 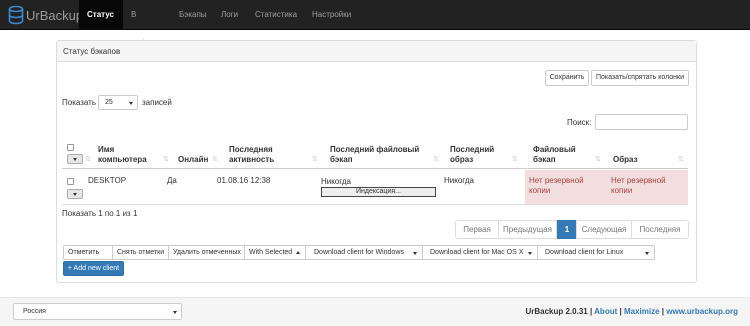 What do you see at coordinates (146, 24) in the screenshot?
I see `tab-activities: В работе` at bounding box center [146, 24].